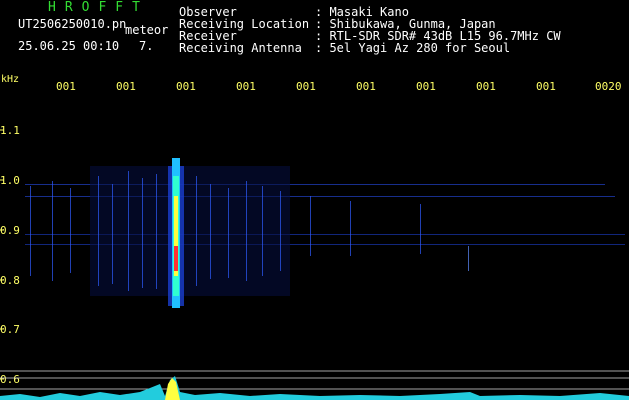 This screenshot has height=400, width=629. Describe the element at coordinates (176, 233) in the screenshot. I see `meteor-echo` at that location.